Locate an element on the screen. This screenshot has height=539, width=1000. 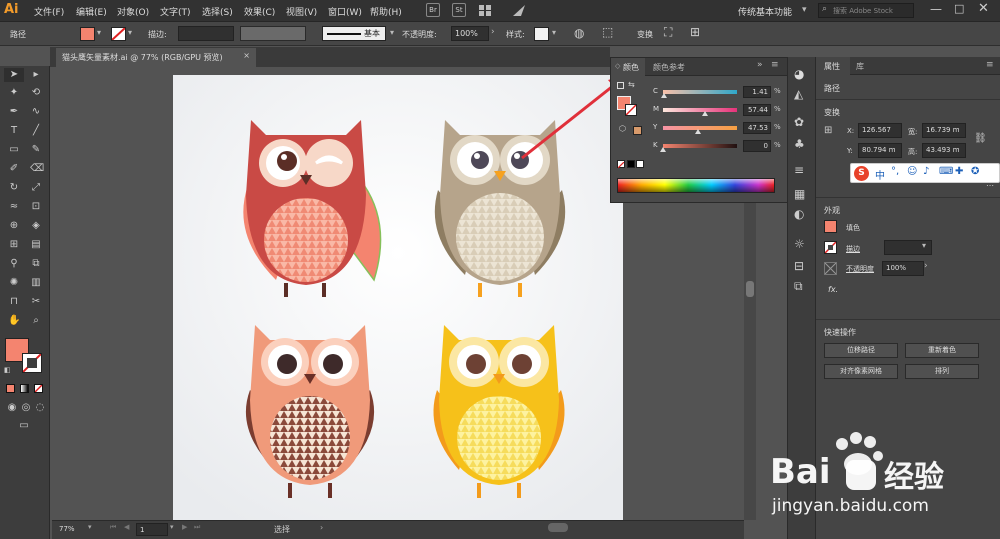
appearance-panel-icon: ☼ is located at coordinates (799, 244).